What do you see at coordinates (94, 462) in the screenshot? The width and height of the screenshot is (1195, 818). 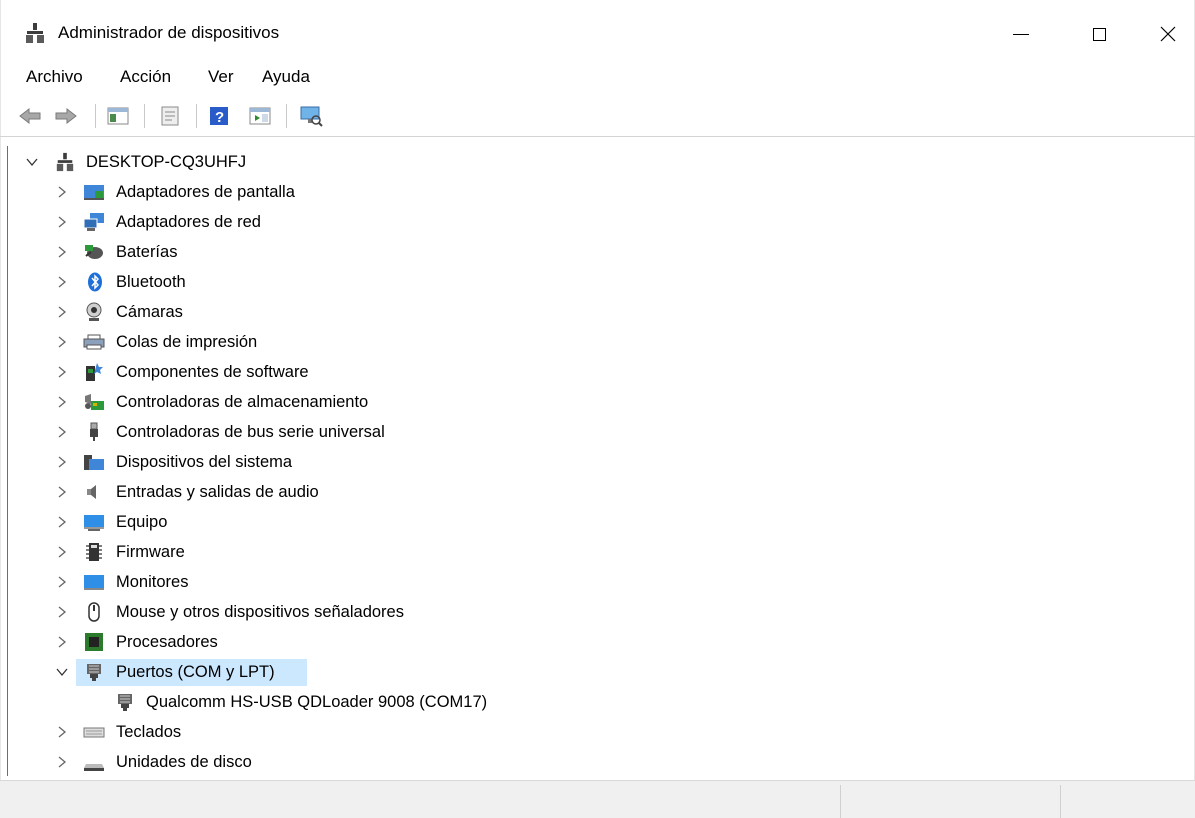 I see `system-devices-icon` at bounding box center [94, 462].